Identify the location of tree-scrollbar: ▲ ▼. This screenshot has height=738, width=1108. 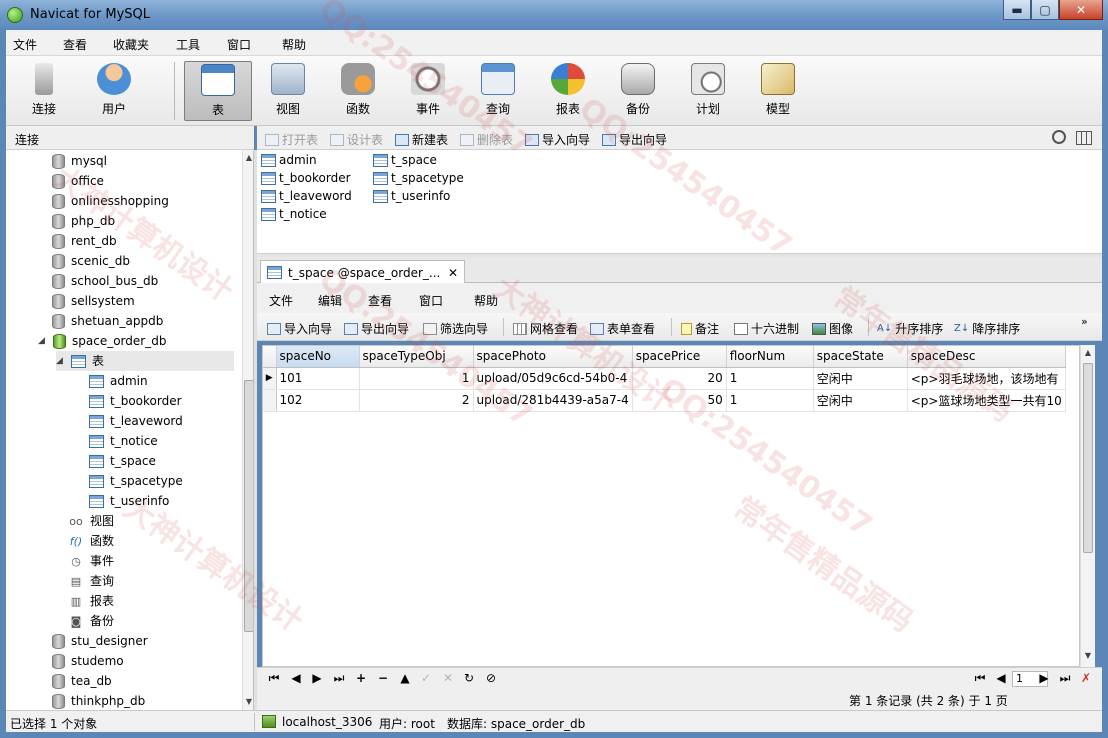
(247, 430).